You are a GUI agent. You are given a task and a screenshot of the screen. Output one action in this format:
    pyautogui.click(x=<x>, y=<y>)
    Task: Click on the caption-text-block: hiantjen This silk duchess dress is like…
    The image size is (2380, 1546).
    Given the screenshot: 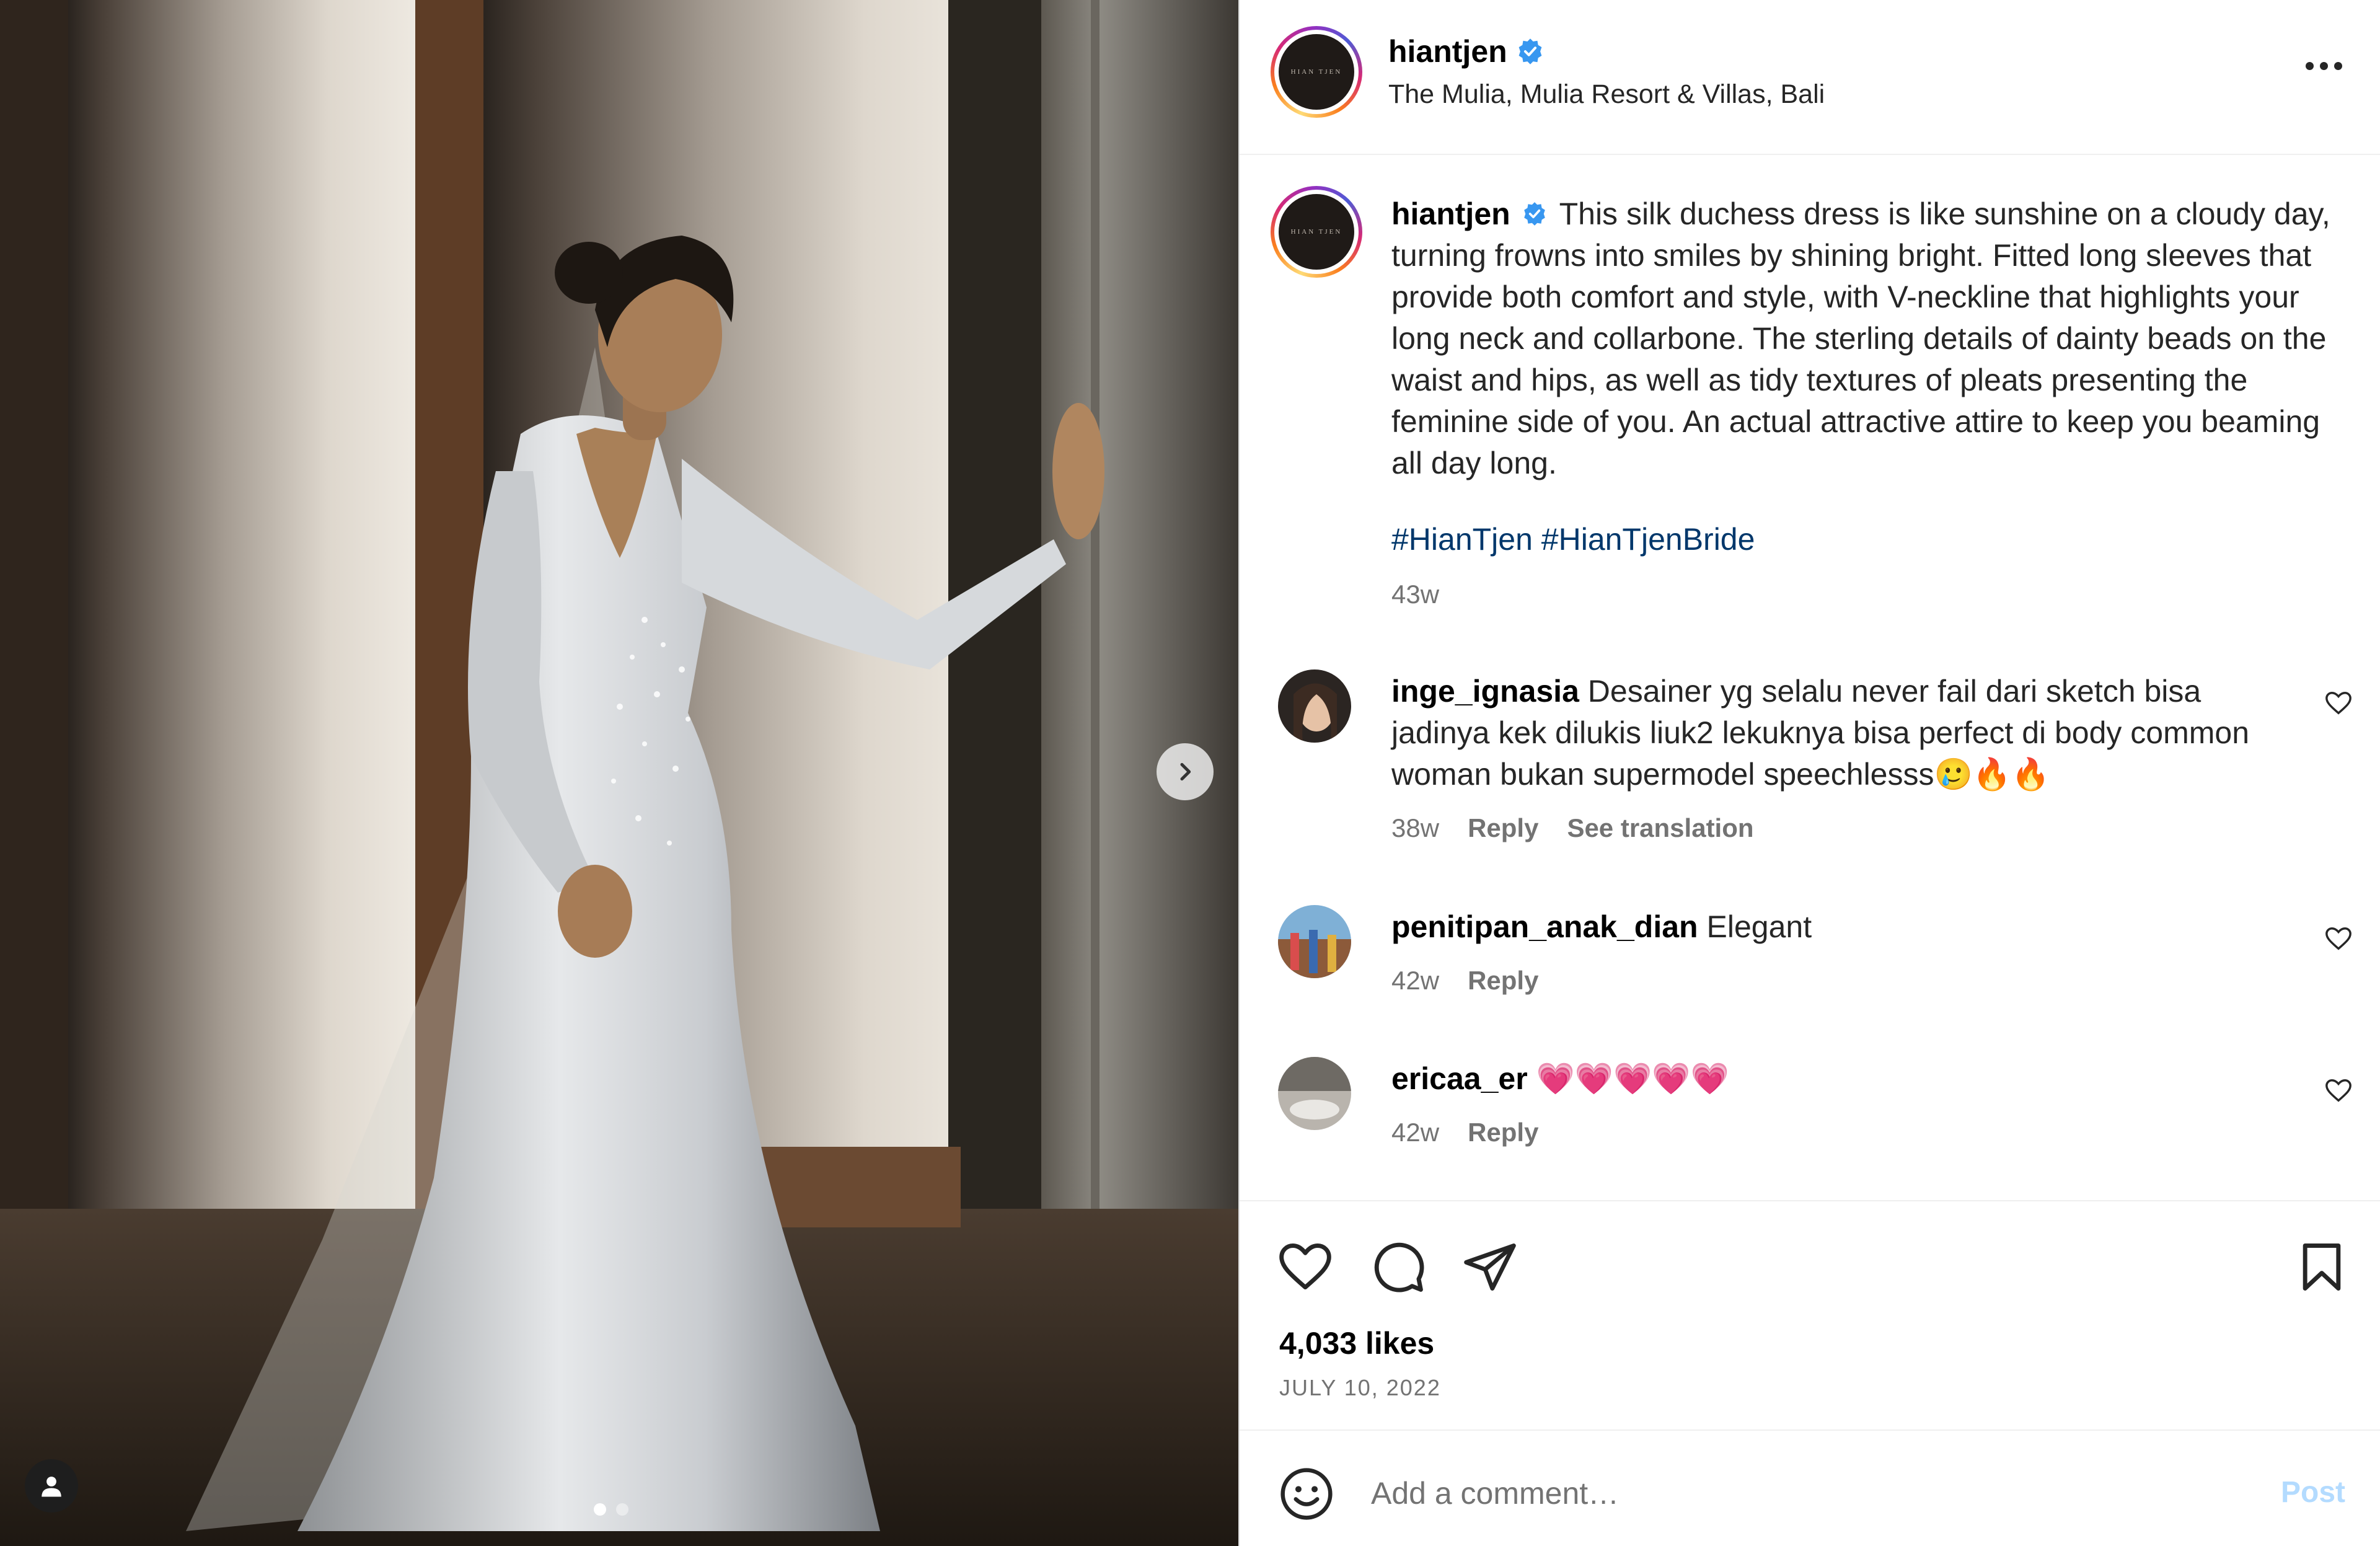 What is the action you would take?
    pyautogui.click(x=1865, y=338)
    